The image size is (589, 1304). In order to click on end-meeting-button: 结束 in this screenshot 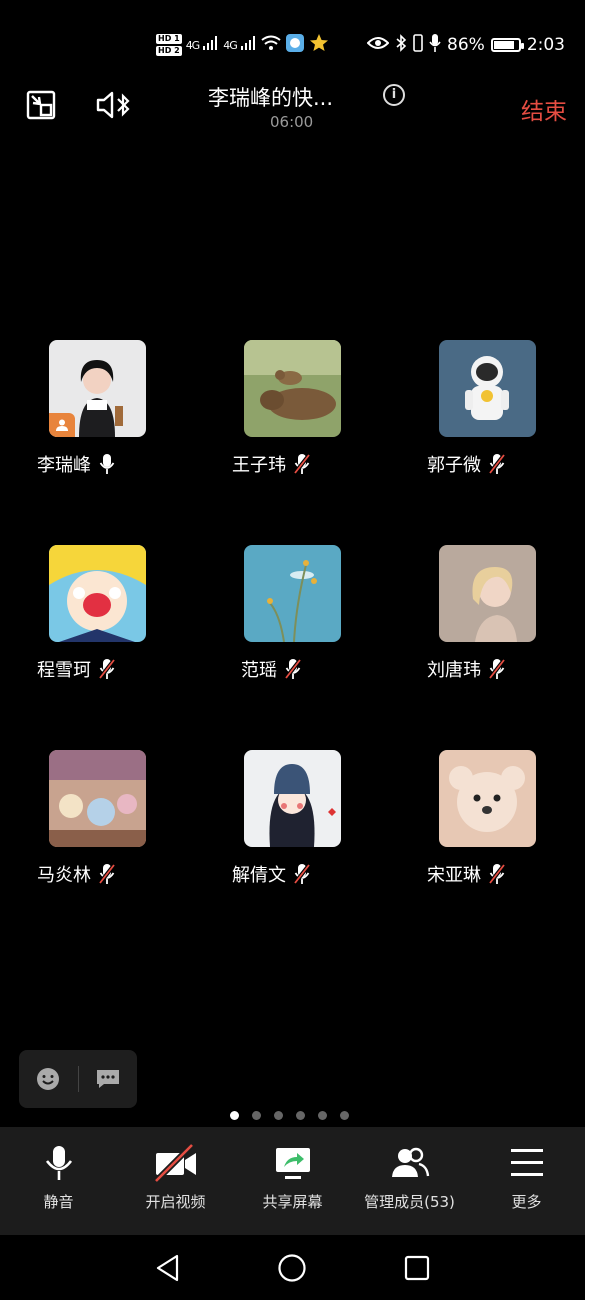, I will do `click(544, 109)`.